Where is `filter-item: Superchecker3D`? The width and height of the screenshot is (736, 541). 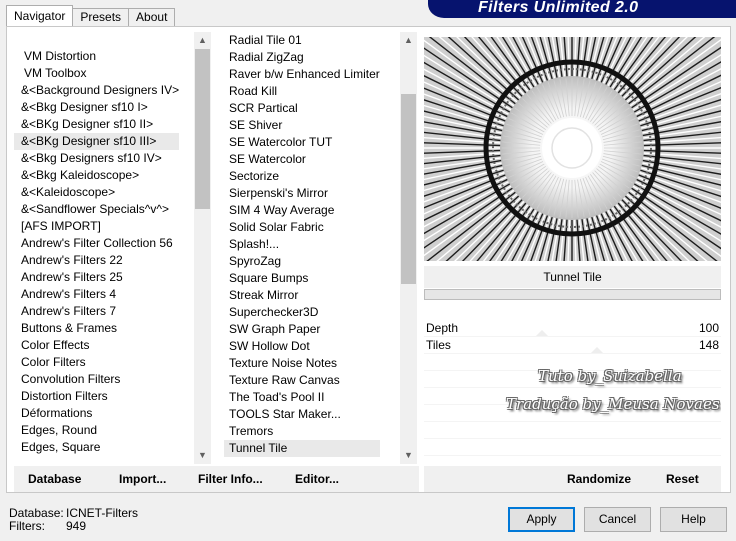 filter-item: Superchecker3D is located at coordinates (302, 312).